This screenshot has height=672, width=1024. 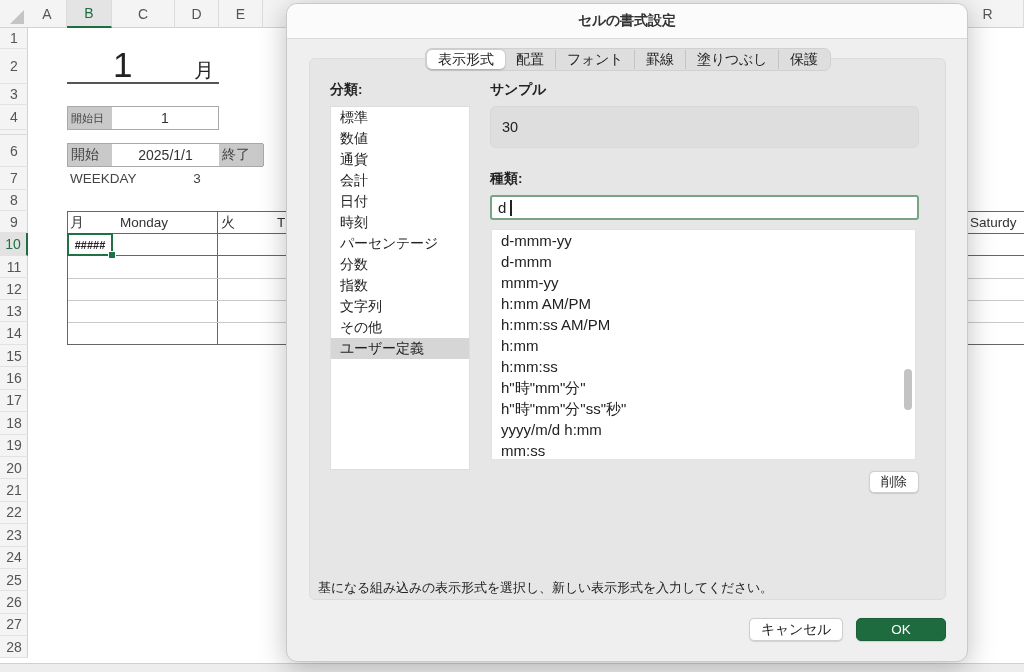 I want to click on column-header: C, so click(x=143, y=14).